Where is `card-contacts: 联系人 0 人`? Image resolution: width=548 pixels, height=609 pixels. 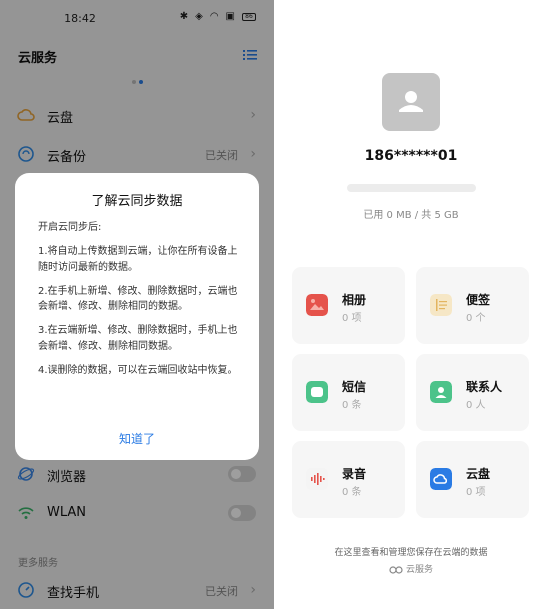 card-contacts: 联系人 0 人 is located at coordinates (472, 392).